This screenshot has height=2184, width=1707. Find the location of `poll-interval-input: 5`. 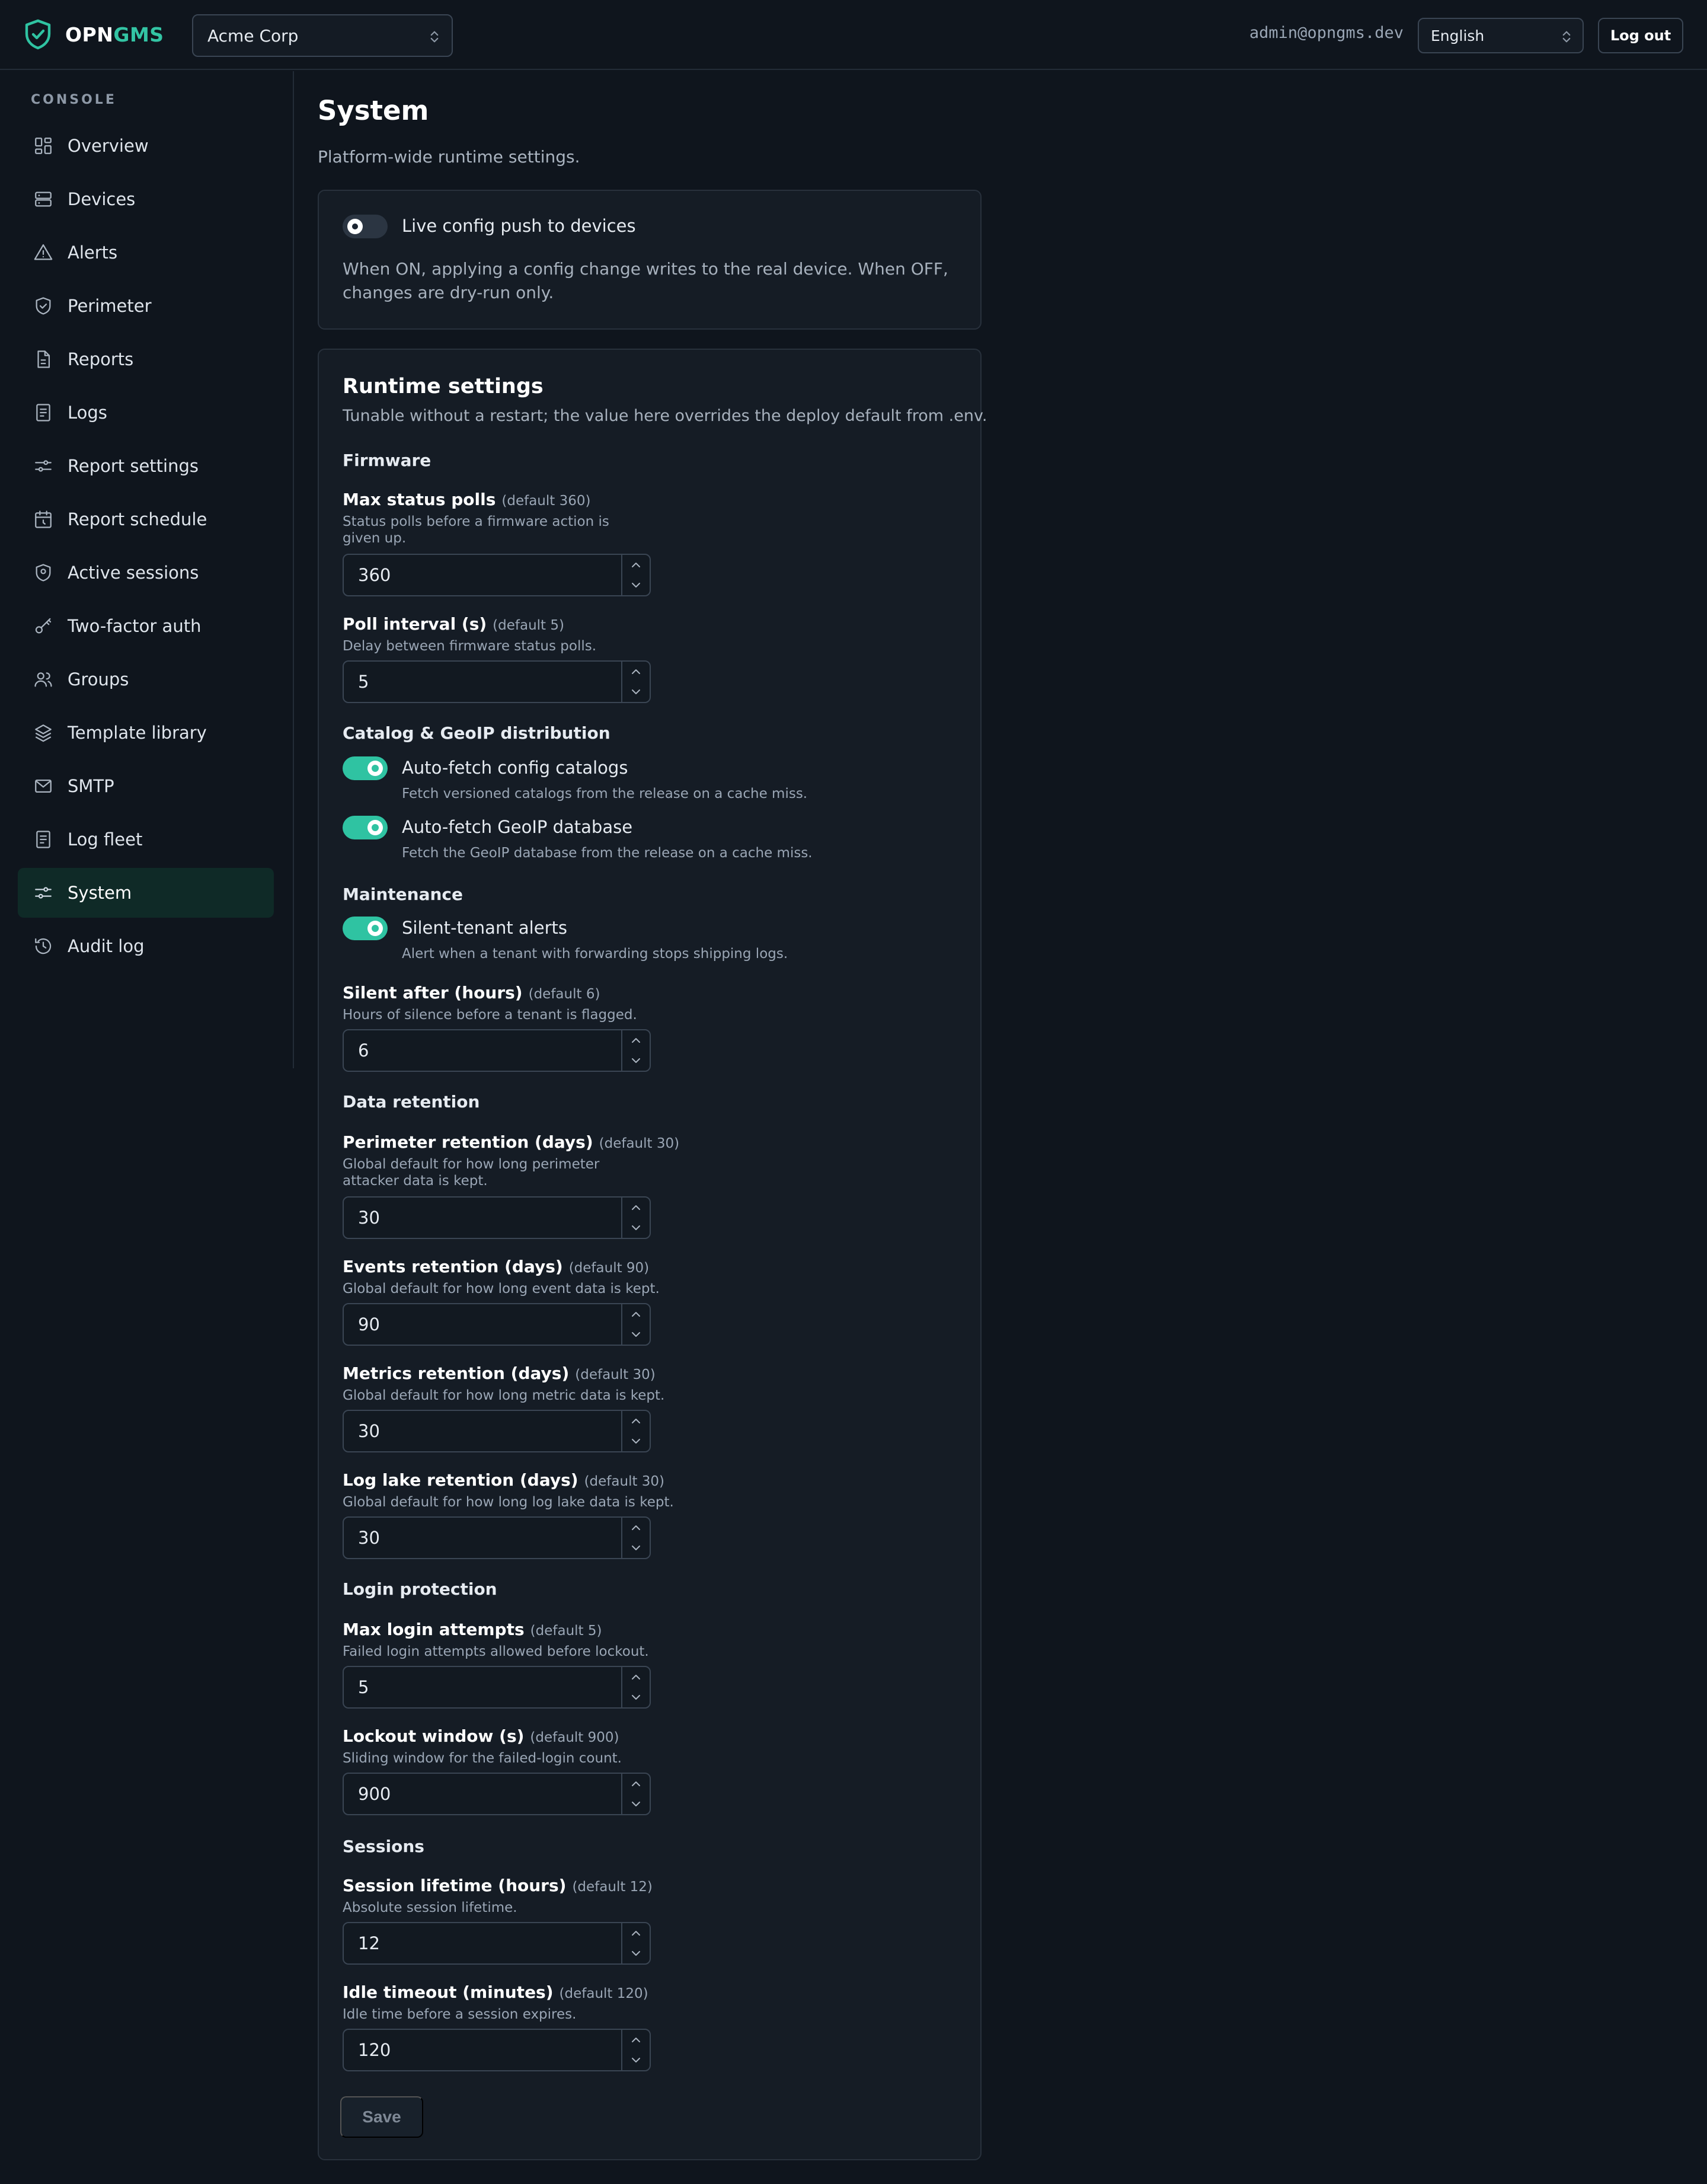

poll-interval-input: 5 is located at coordinates (497, 681).